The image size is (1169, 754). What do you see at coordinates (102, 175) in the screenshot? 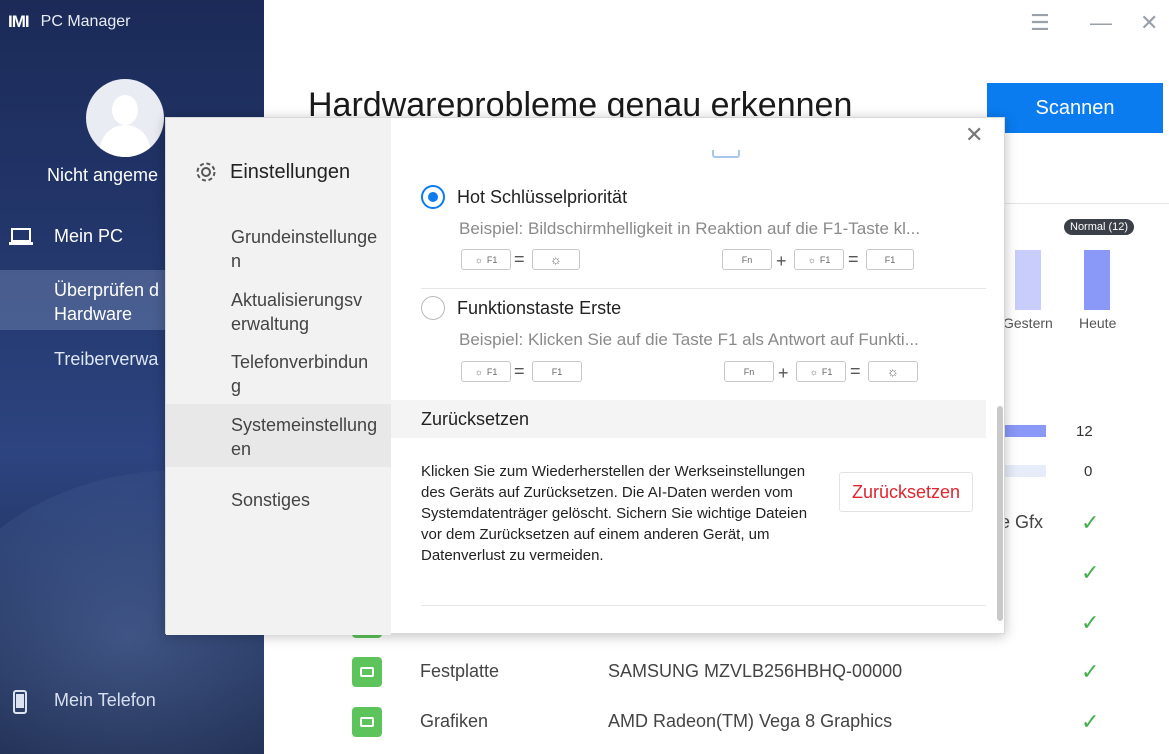
I see `user-name: Nicht angeme` at bounding box center [102, 175].